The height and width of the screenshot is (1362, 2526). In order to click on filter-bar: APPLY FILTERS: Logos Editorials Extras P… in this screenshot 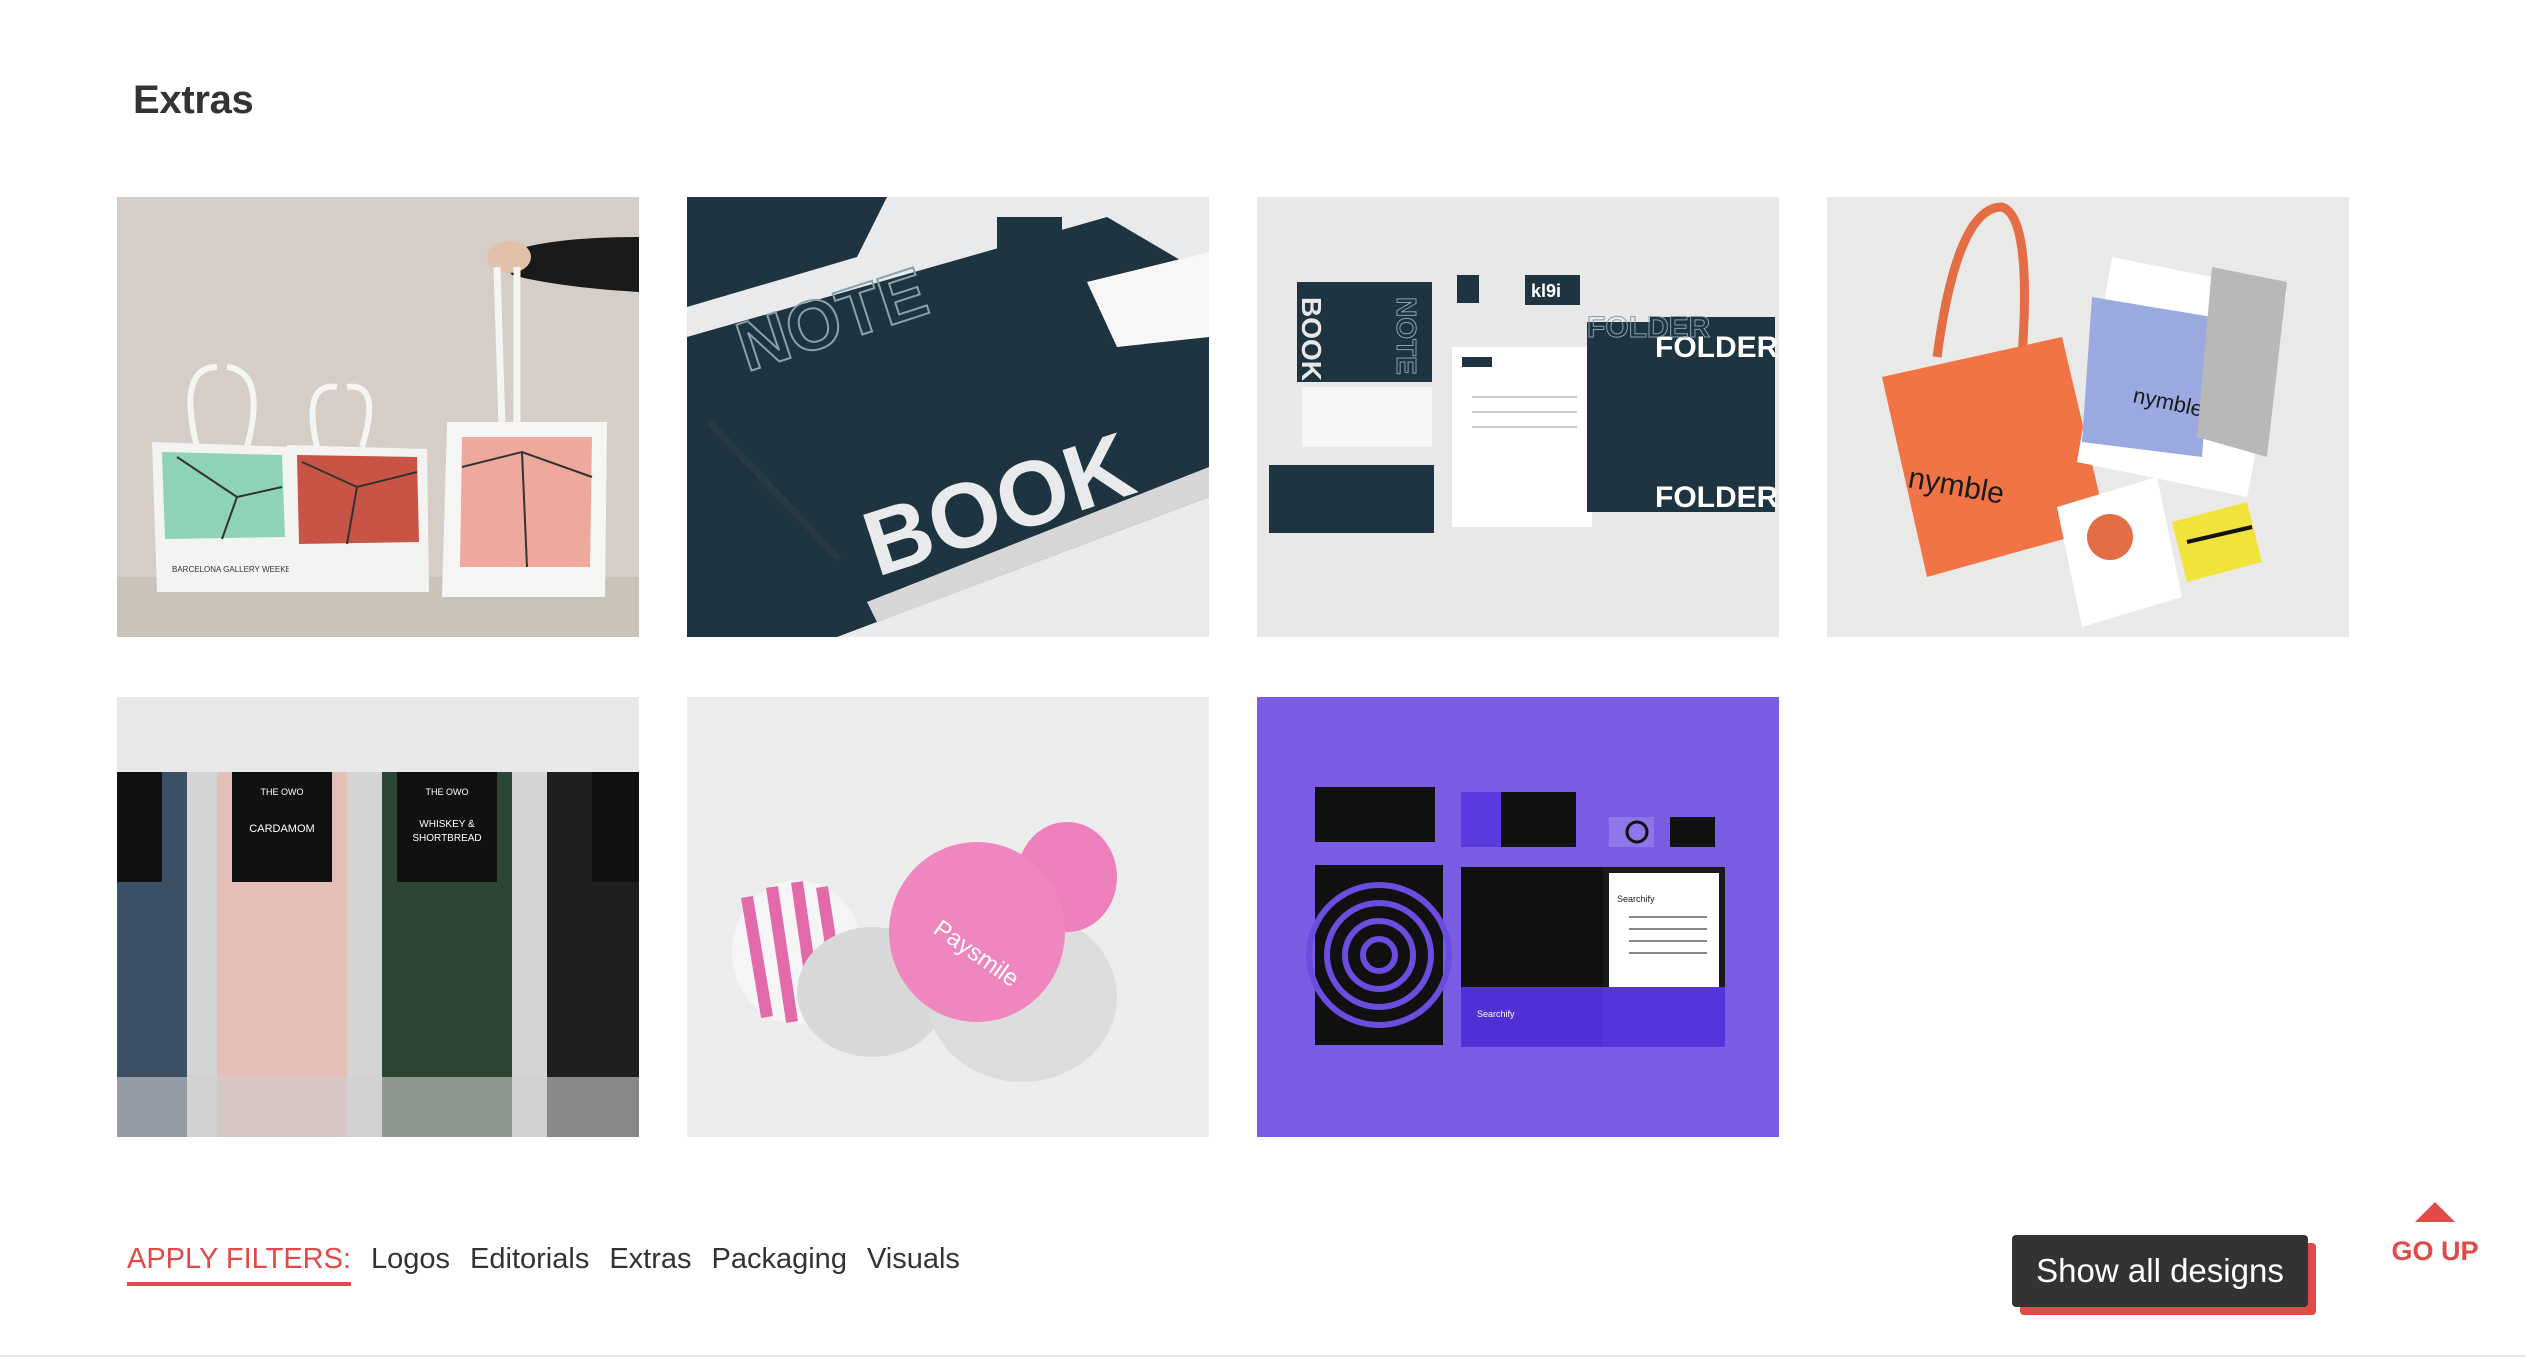, I will do `click(553, 1264)`.